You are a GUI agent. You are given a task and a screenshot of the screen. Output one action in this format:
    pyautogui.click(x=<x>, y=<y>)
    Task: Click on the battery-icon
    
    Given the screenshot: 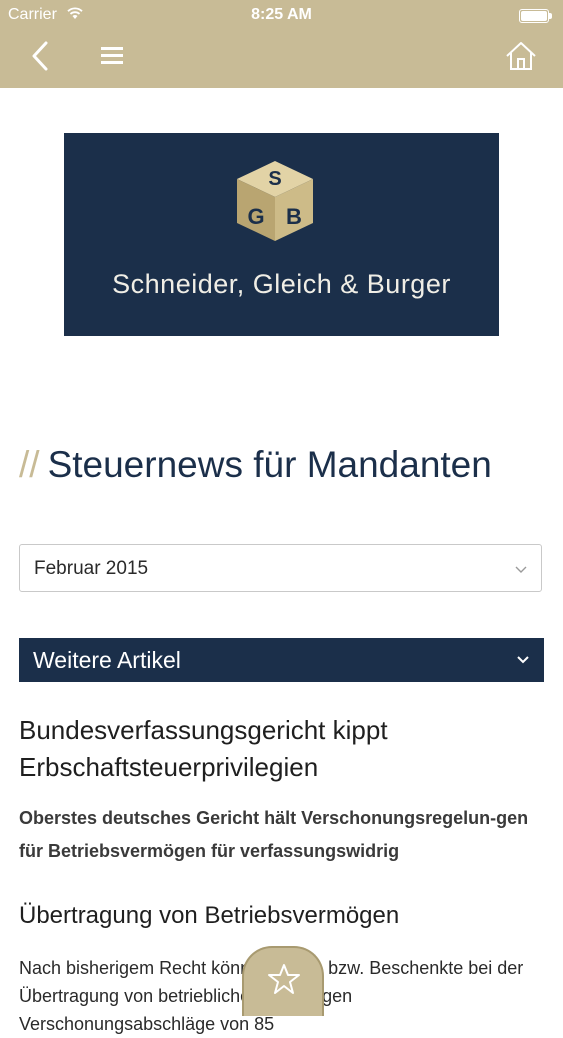 What is the action you would take?
    pyautogui.click(x=535, y=16)
    